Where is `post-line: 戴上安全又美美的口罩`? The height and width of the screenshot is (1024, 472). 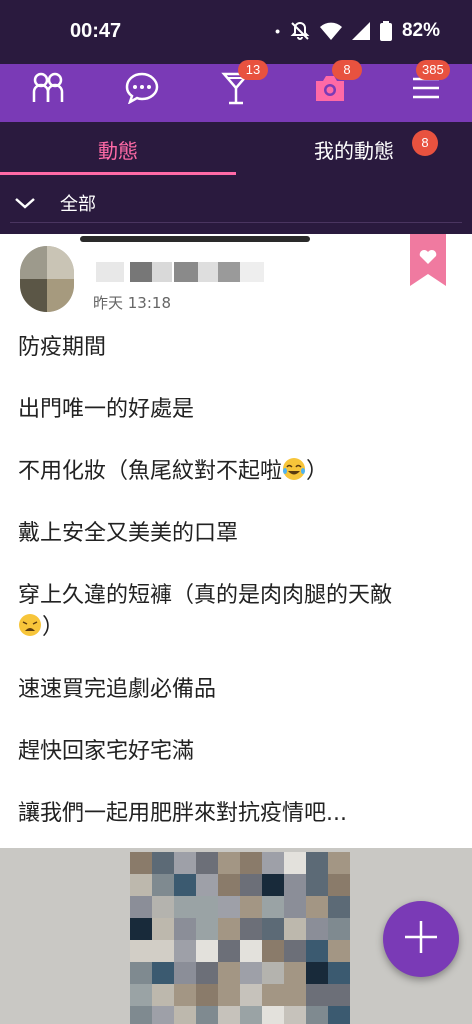
post-line: 戴上安全又美美的口罩 is located at coordinates (128, 533).